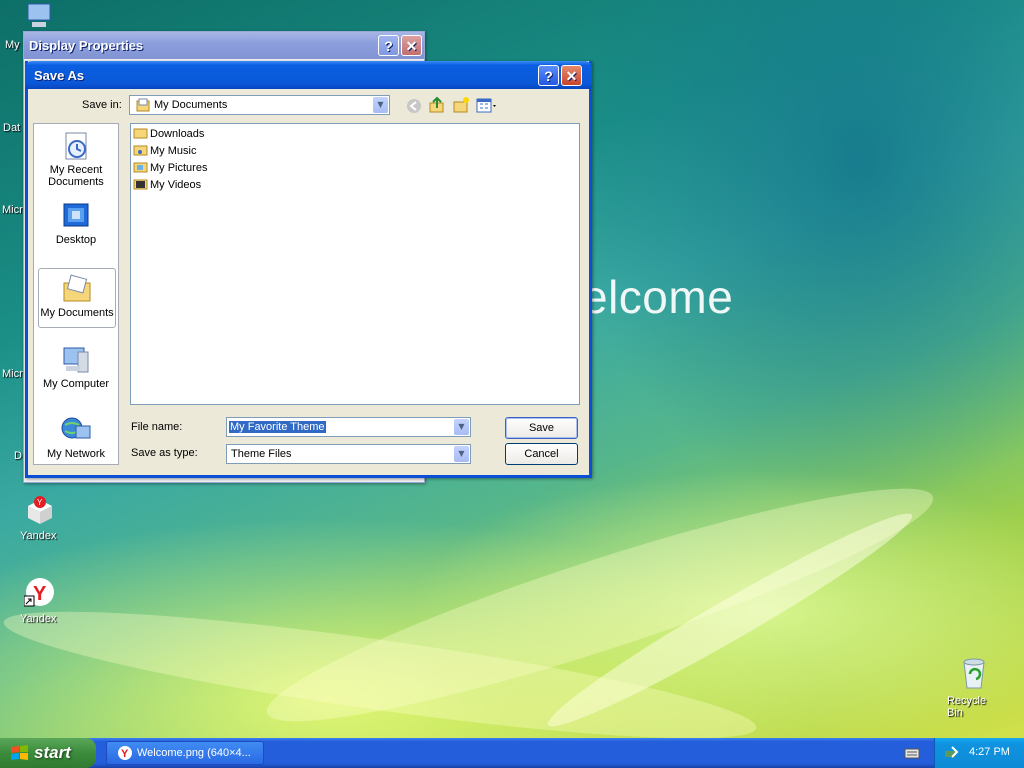 The image size is (1024, 768). Describe the element at coordinates (348, 454) in the screenshot. I see `save-as-type-dropdown: Theme Files ▼` at that location.